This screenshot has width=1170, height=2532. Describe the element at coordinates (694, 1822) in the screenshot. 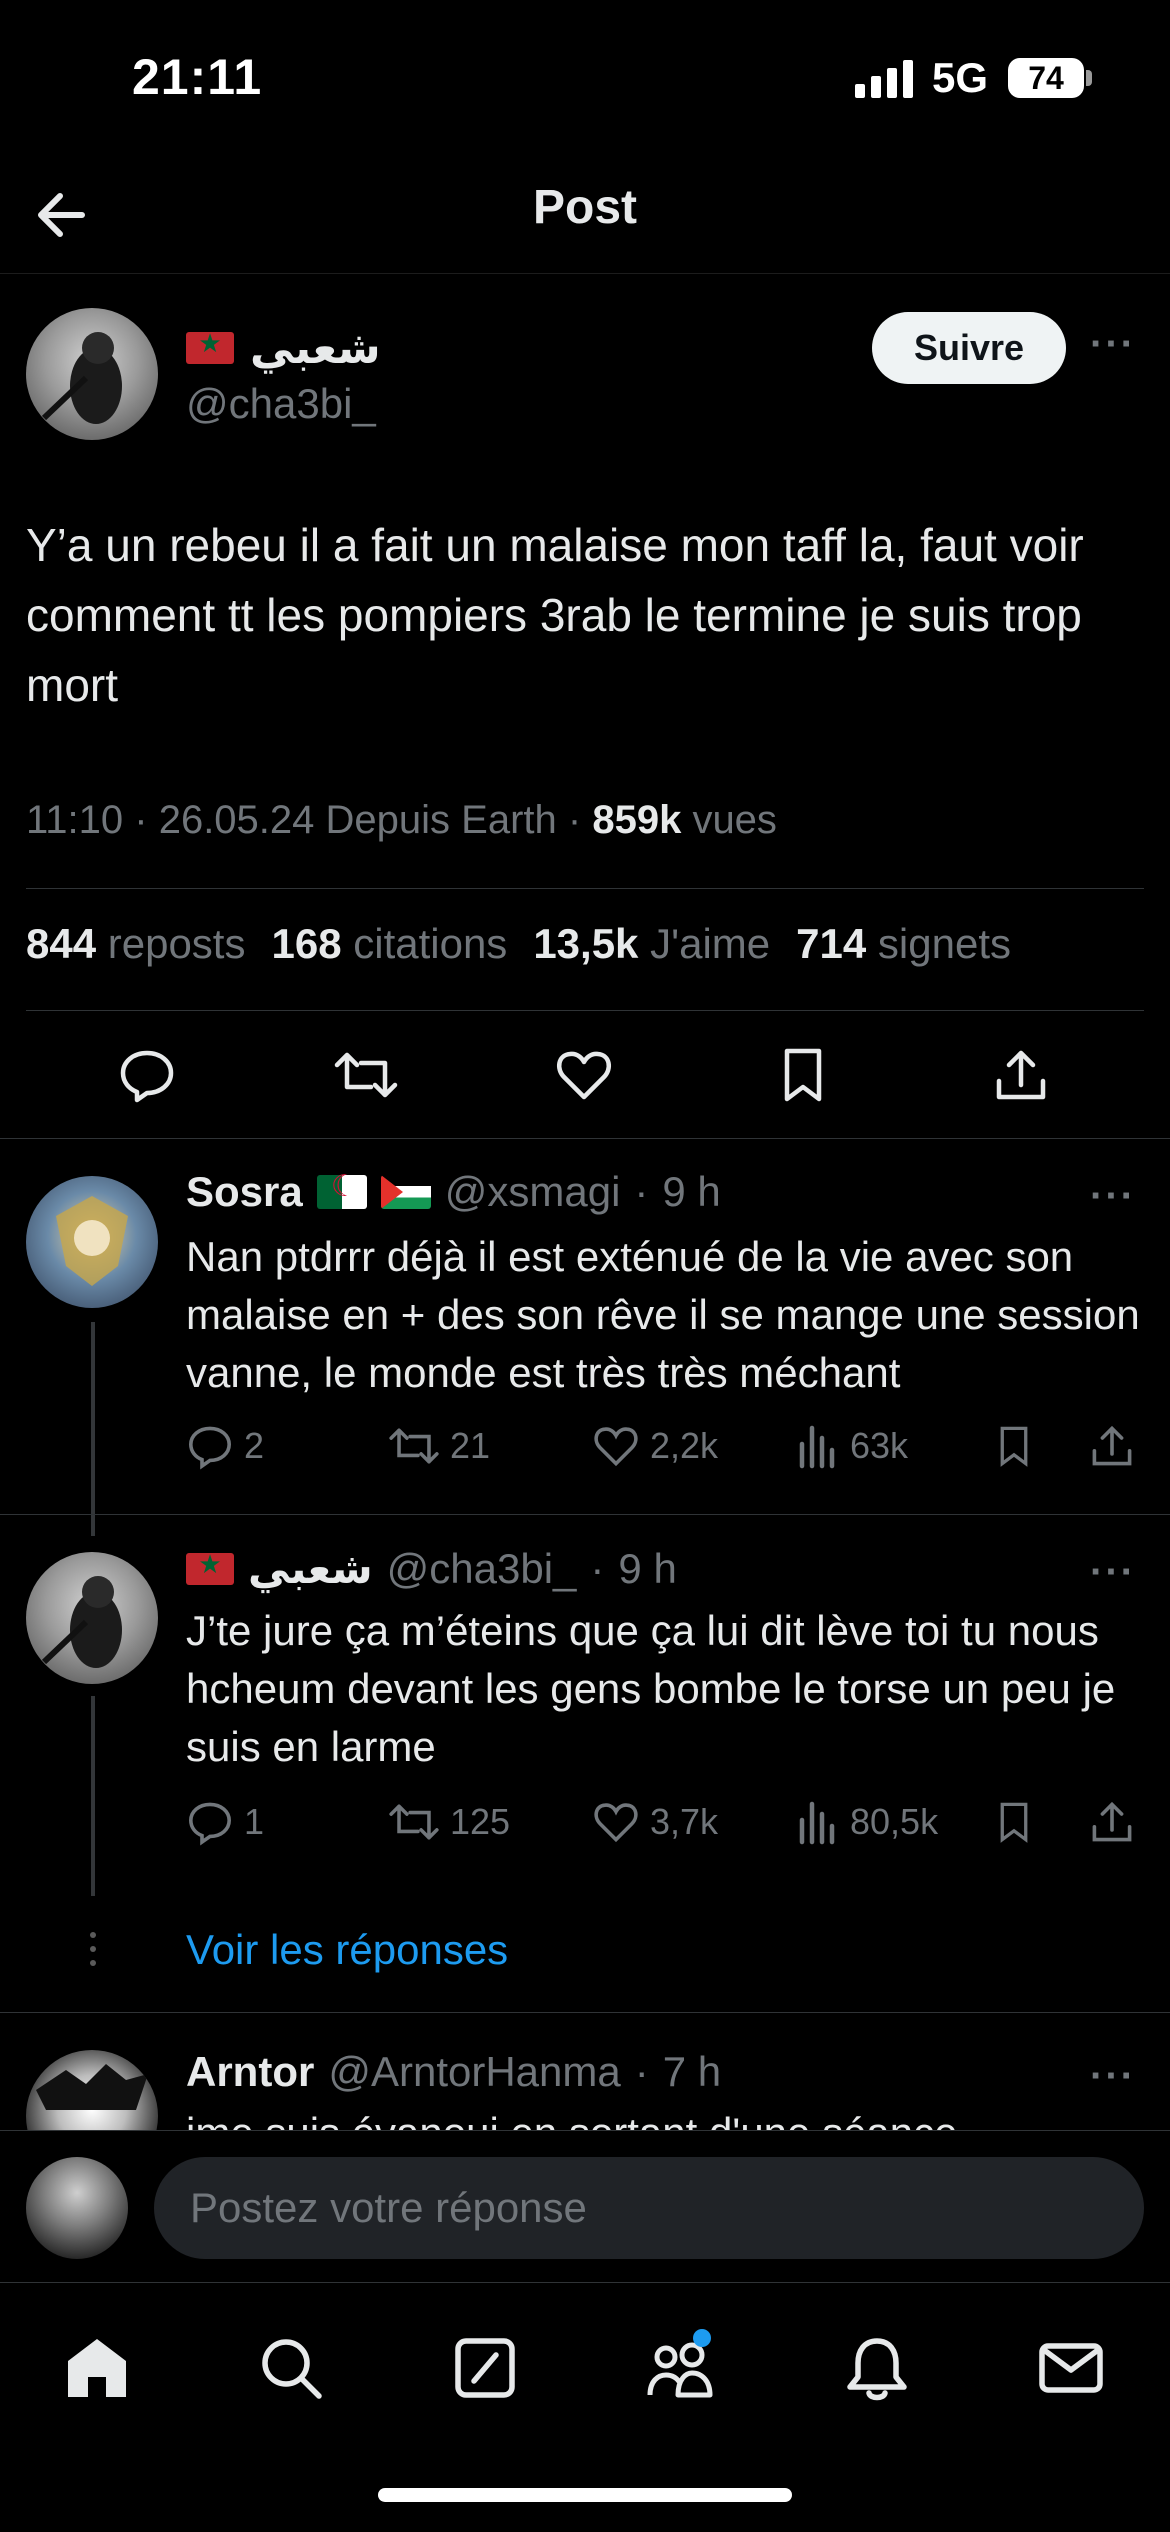

I see `reply-like-button: 3,7k` at that location.